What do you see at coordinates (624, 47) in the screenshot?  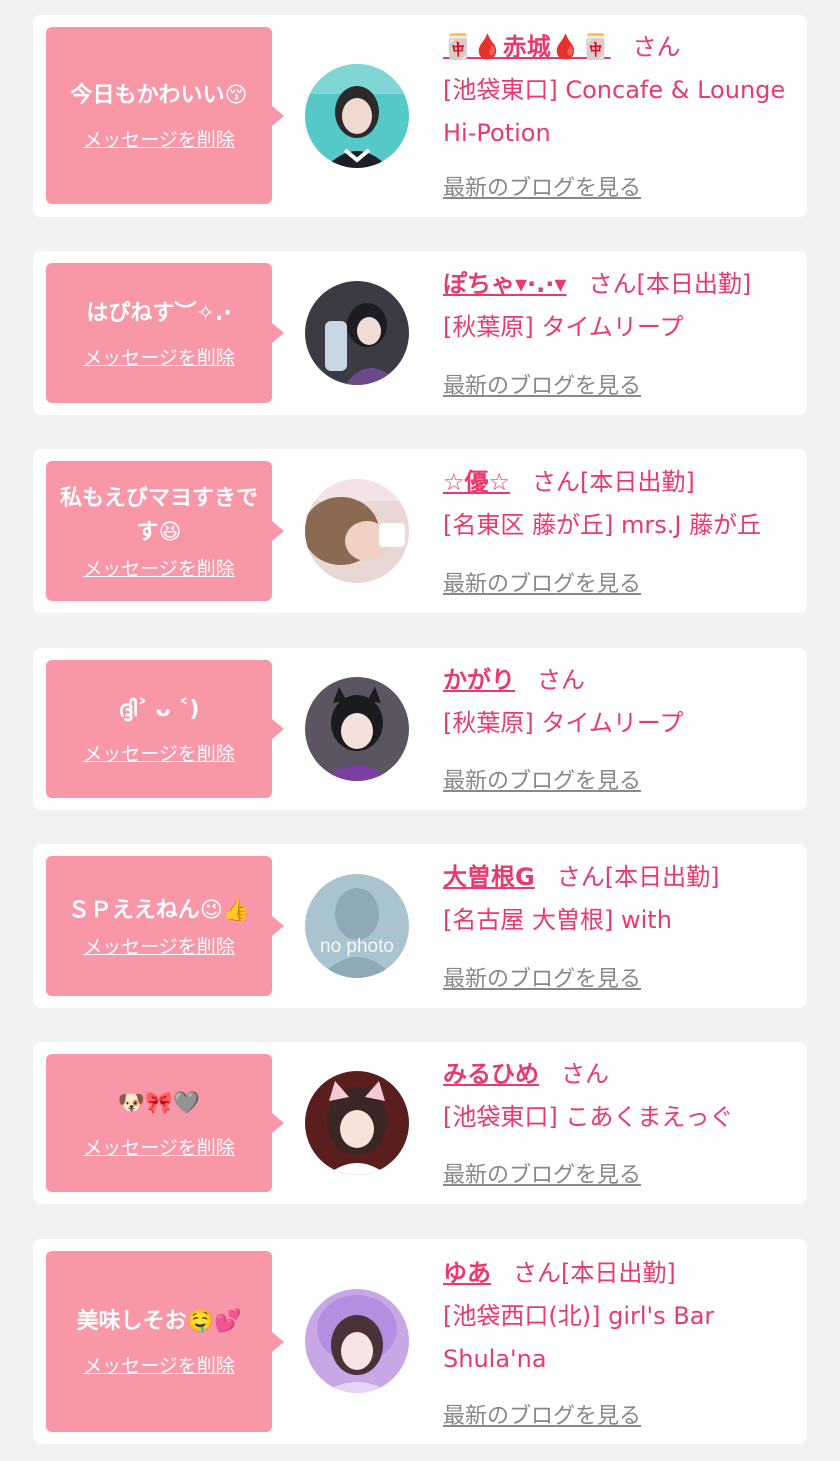 I see `name-line: 🀄🩸赤城🩸🀄 さん` at bounding box center [624, 47].